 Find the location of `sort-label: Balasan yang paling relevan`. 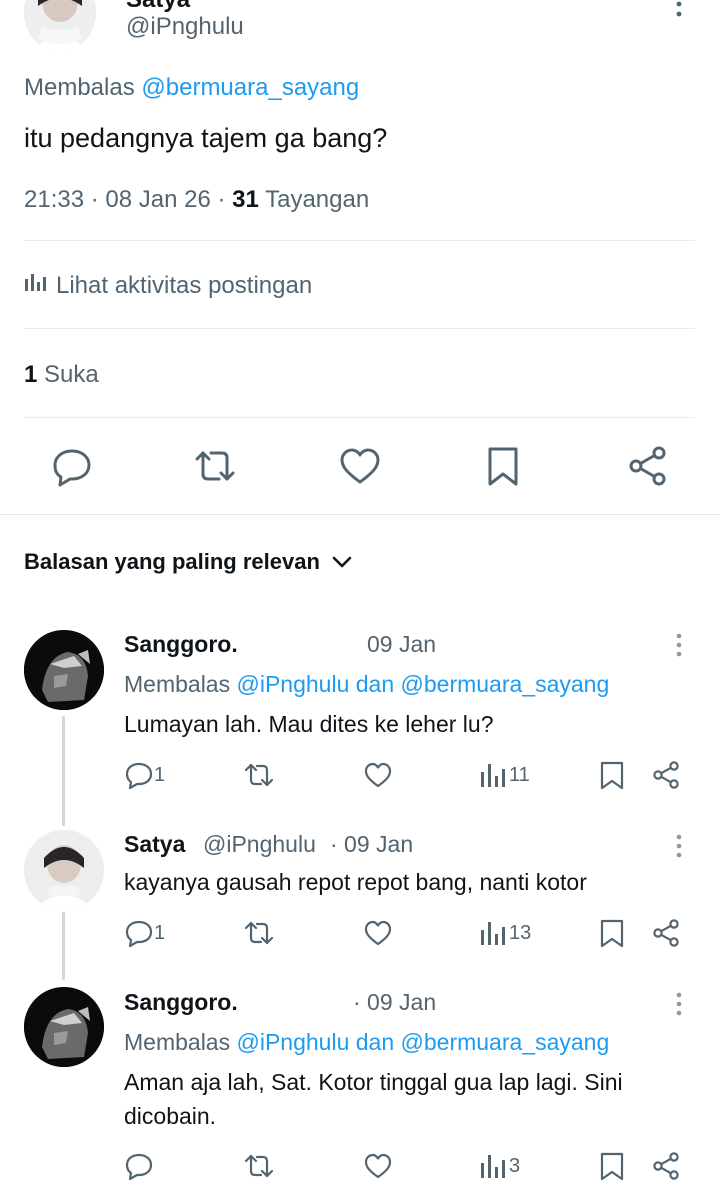

sort-label: Balasan yang paling relevan is located at coordinates (172, 561).